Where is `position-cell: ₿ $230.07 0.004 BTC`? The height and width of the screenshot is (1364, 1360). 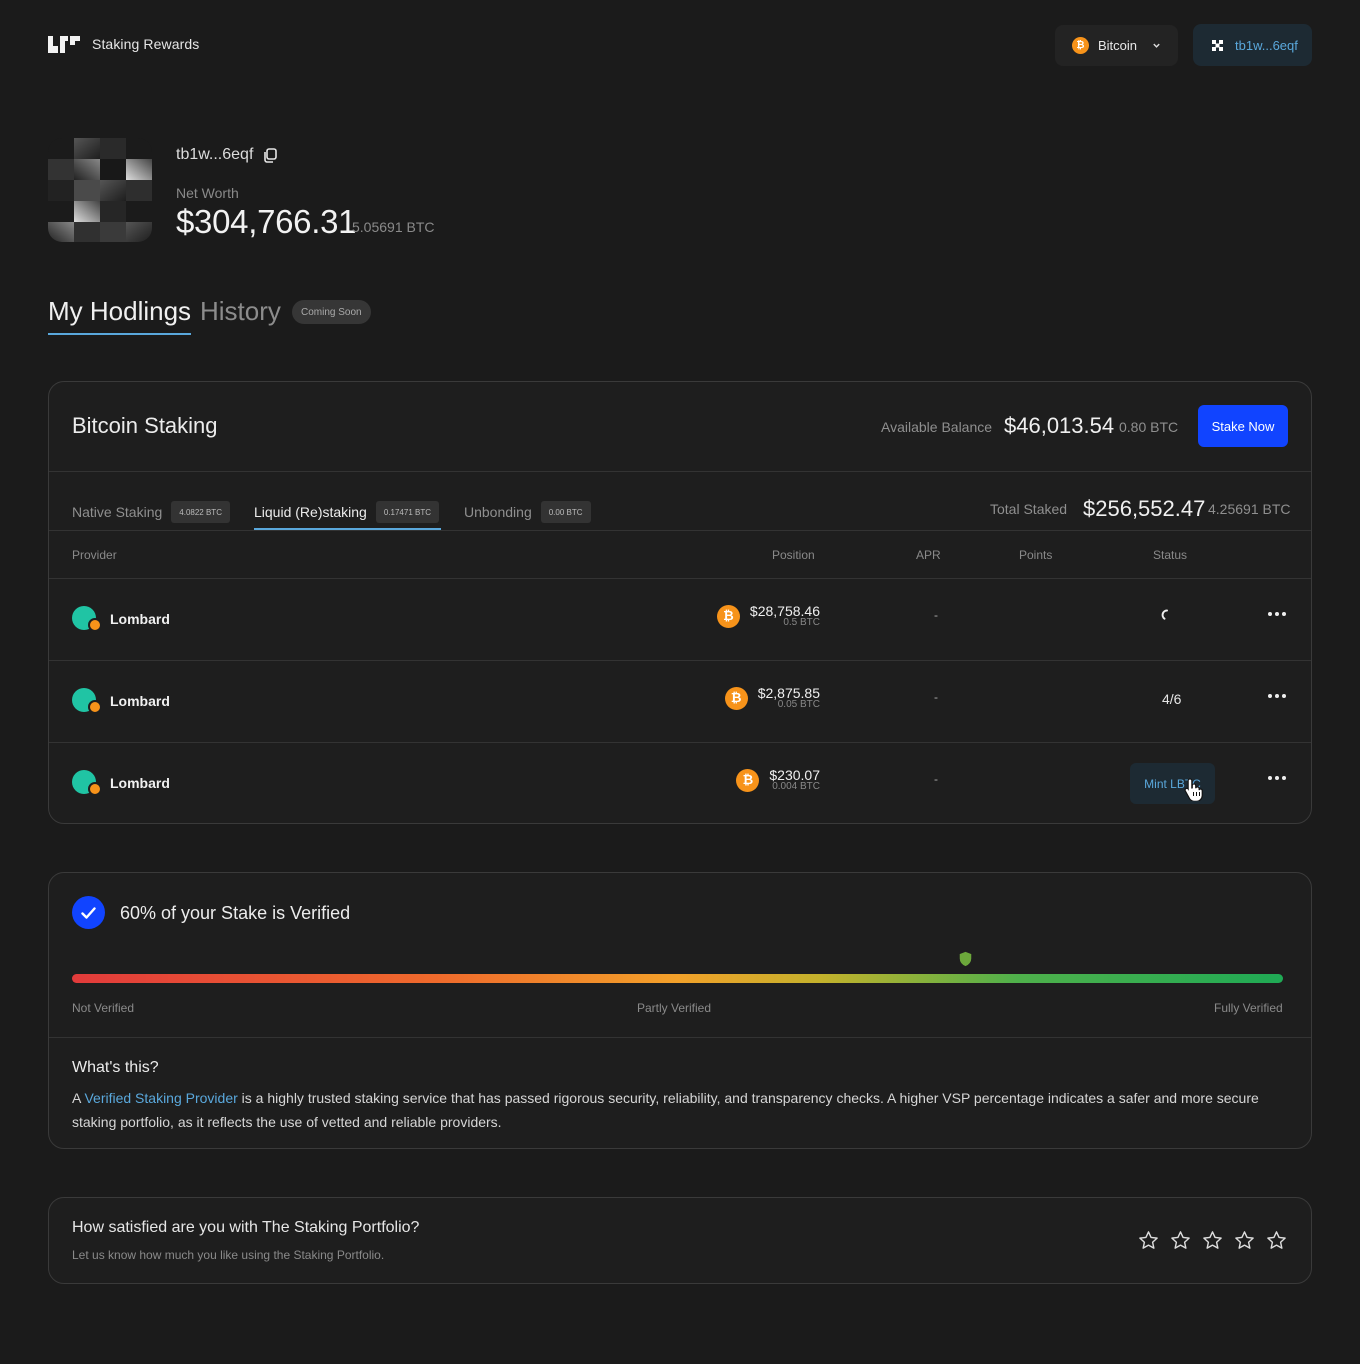
position-cell: ₿ $230.07 0.004 BTC is located at coordinates (778, 780).